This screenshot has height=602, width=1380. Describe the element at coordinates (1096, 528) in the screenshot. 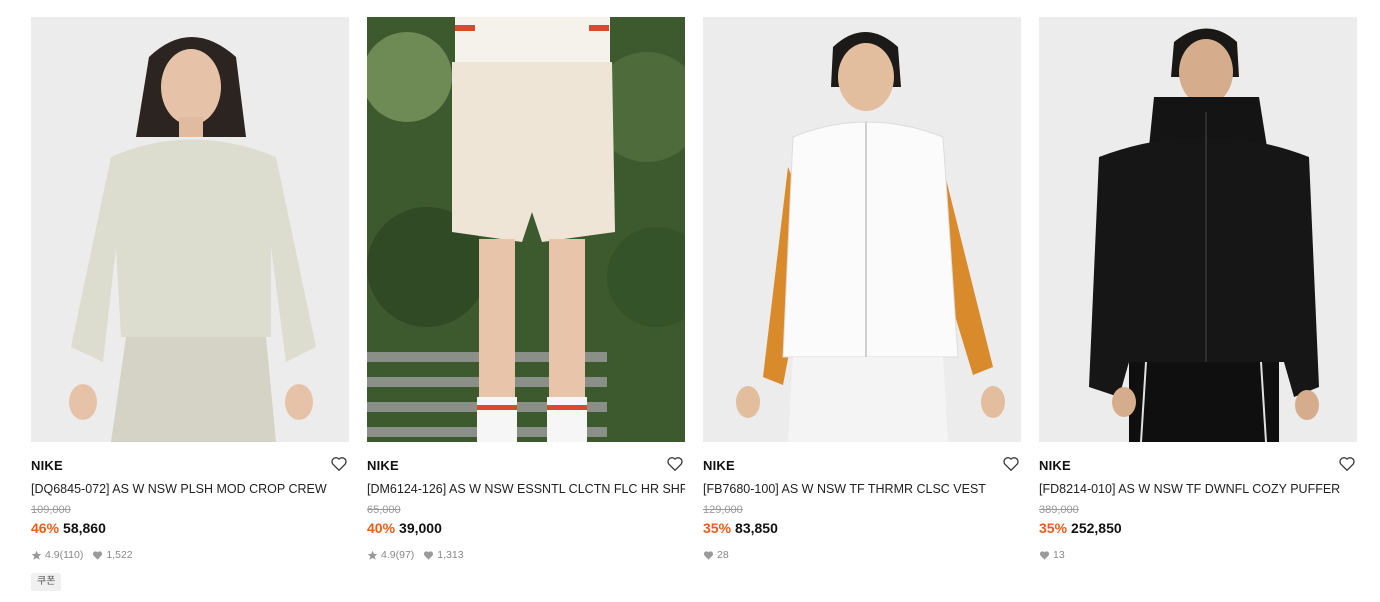

I see `sale-price: 252,850` at that location.